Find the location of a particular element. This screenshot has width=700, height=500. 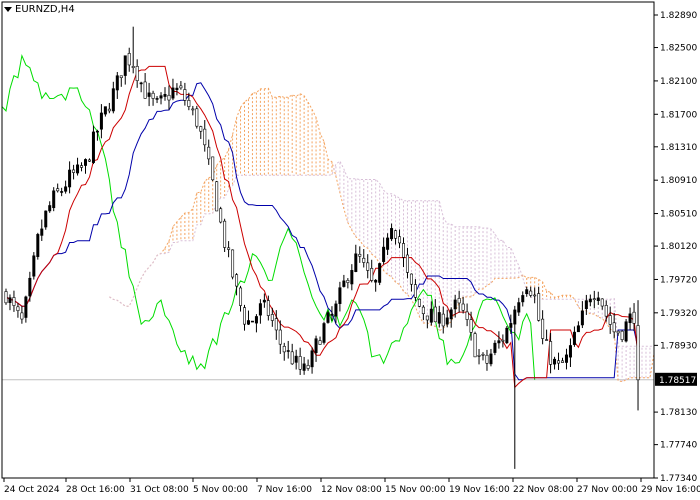

symbol-title: EURNZD,H4 is located at coordinates (39, 9).